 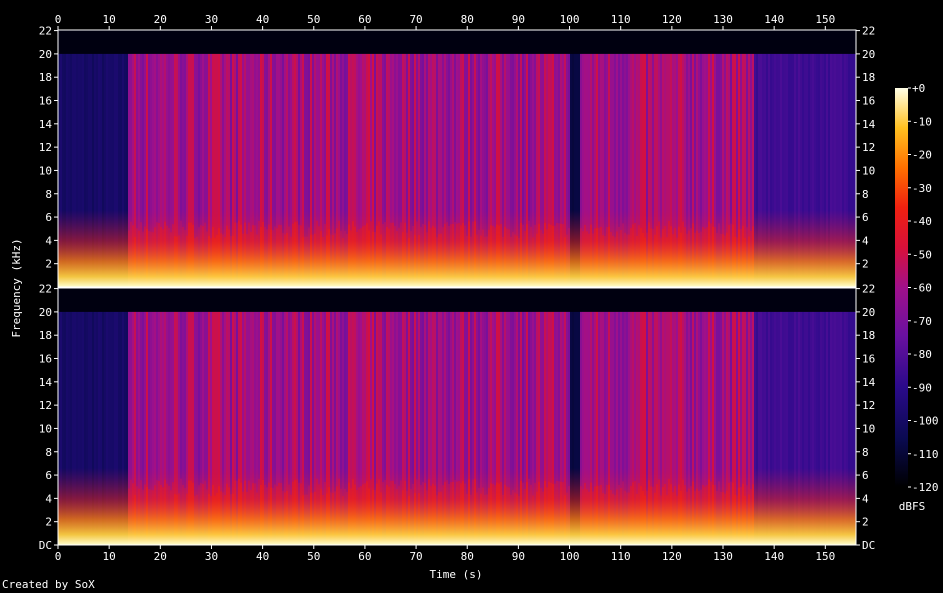 What do you see at coordinates (912, 506) in the screenshot?
I see `colorbar-label: dBFS` at bounding box center [912, 506].